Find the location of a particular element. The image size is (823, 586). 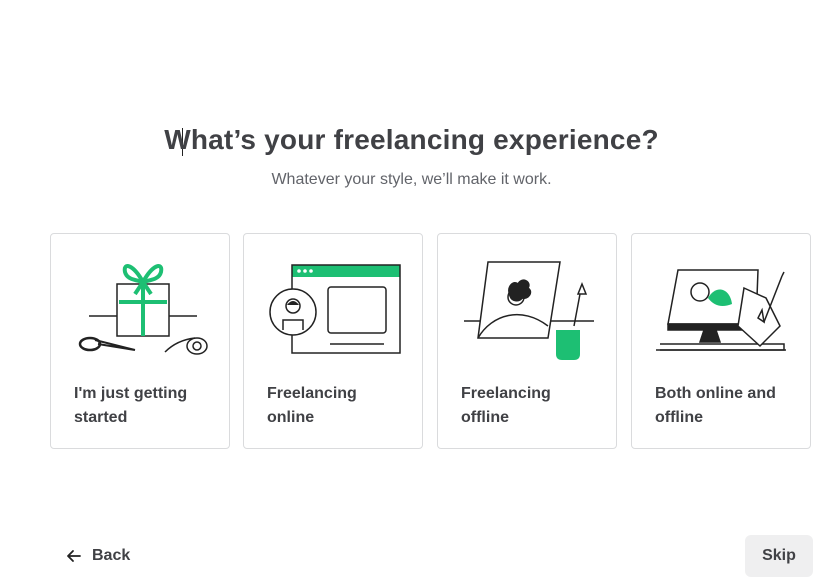

easel-painting-icon is located at coordinates (529, 310).